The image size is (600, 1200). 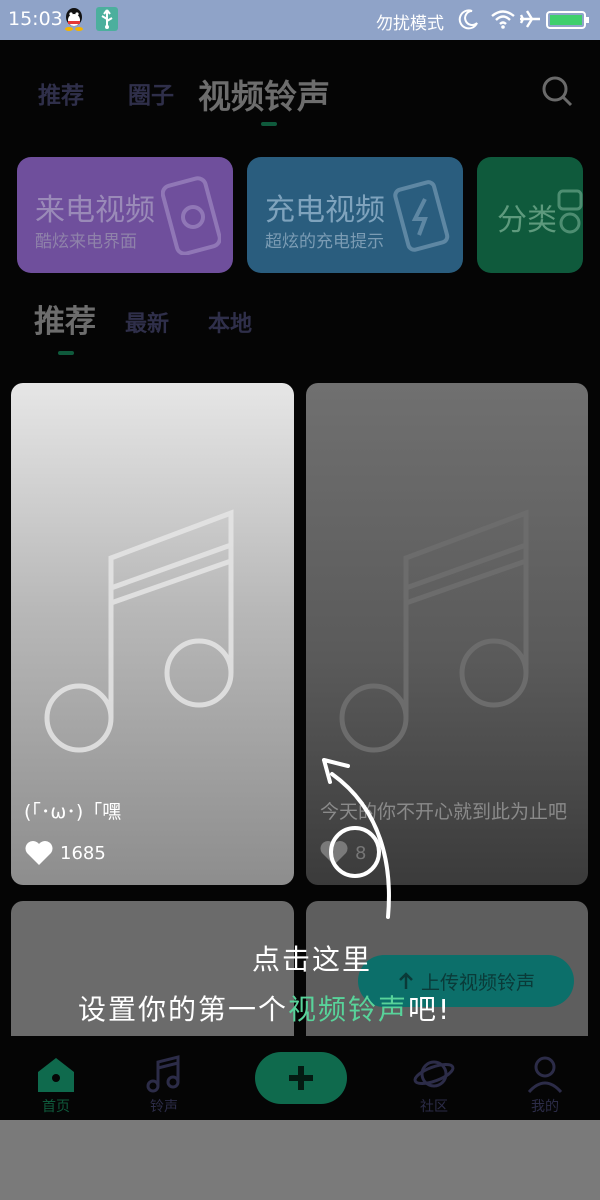 What do you see at coordinates (86, 242) in the screenshot?
I see `banner-subtitle: 酷炫来电界面` at bounding box center [86, 242].